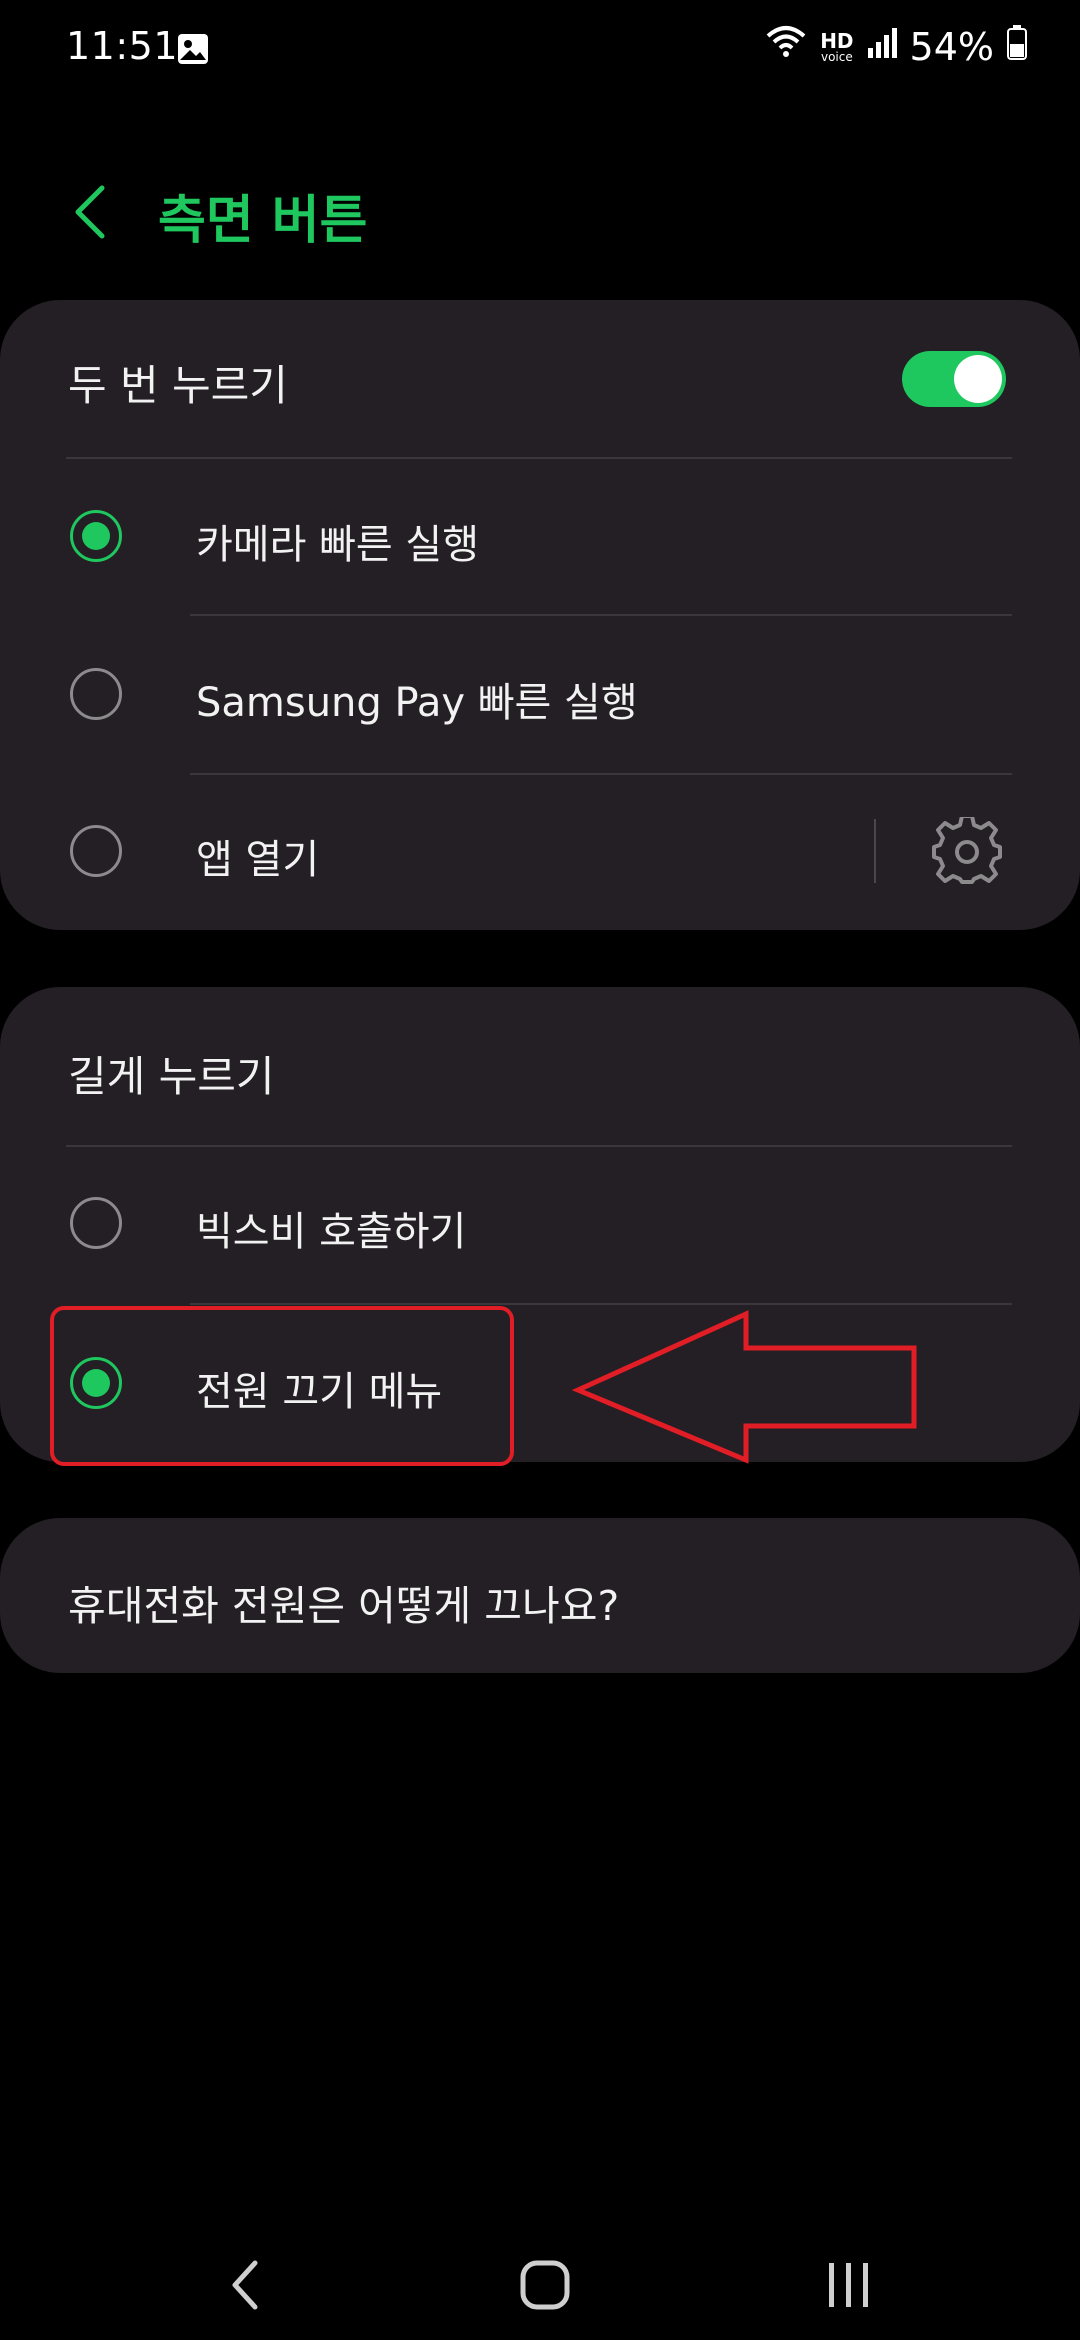 This screenshot has width=1080, height=2340. Describe the element at coordinates (96, 1223) in the screenshot. I see `radio-bixby` at that location.